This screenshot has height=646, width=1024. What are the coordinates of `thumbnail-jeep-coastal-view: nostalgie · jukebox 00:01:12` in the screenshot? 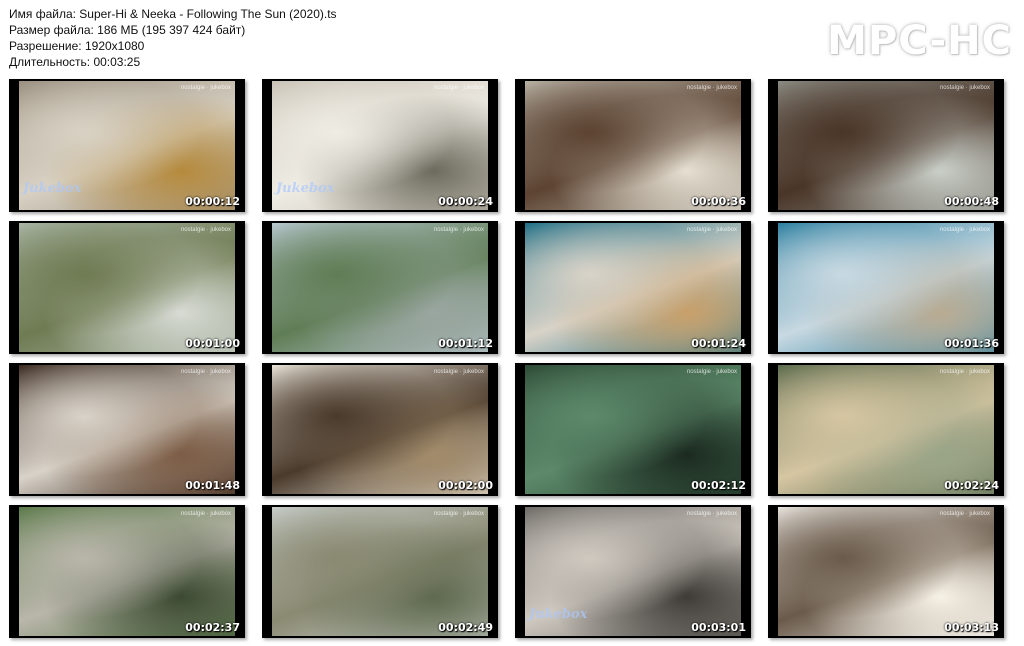 It's located at (380, 287).